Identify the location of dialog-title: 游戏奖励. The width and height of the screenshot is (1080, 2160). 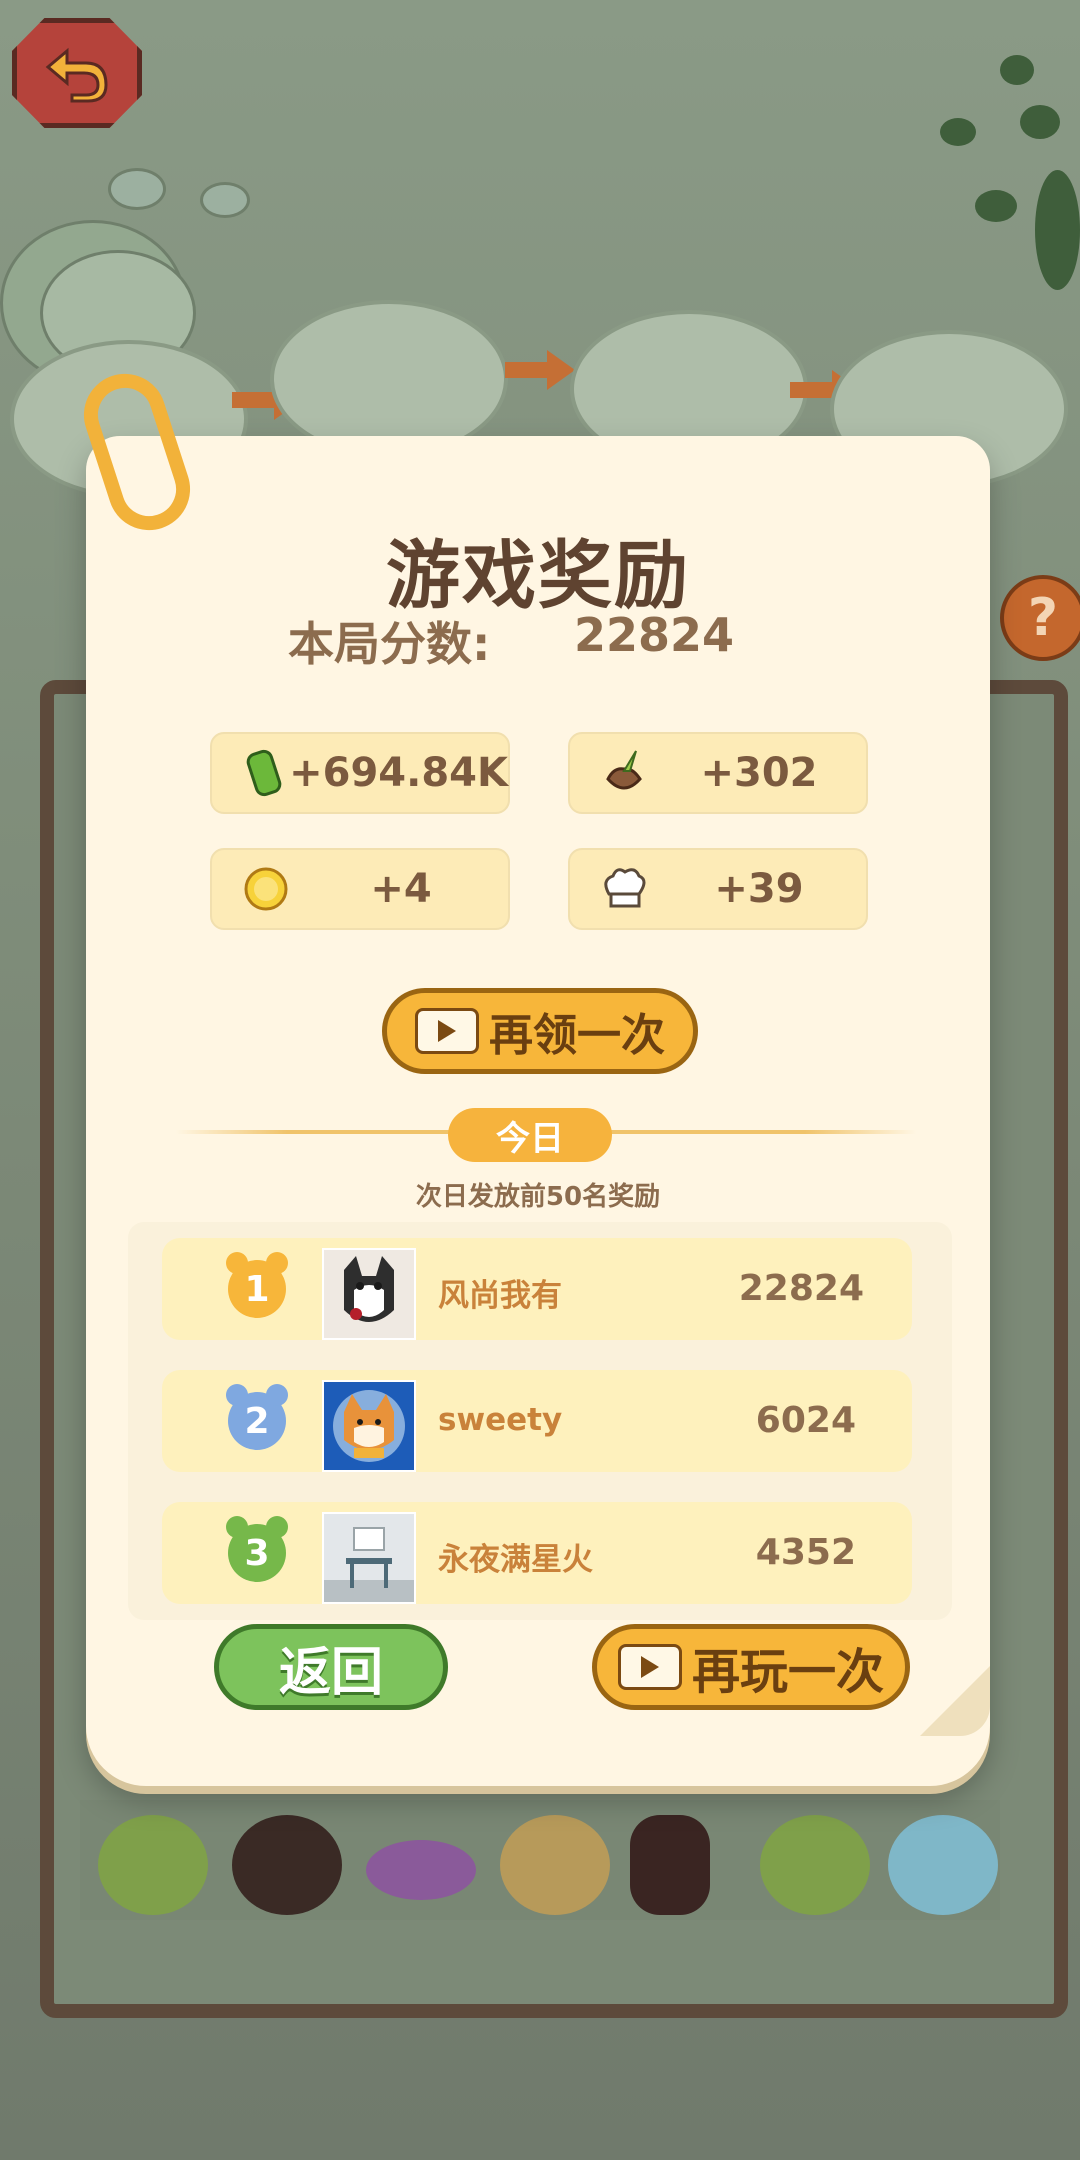
(538, 576).